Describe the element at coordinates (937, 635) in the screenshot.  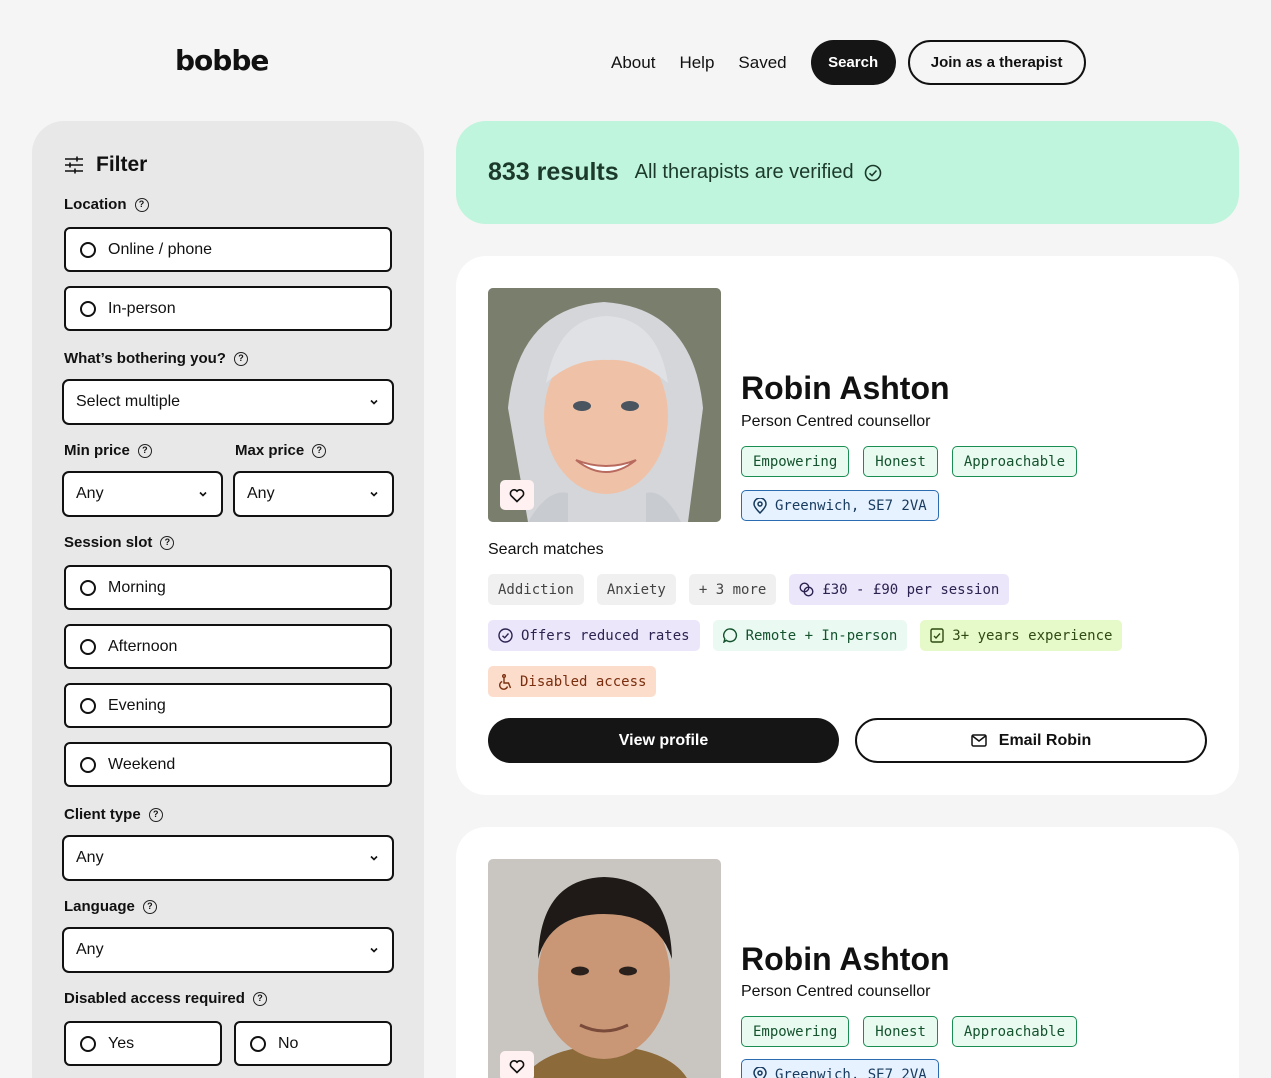
I see `certificate-icon` at that location.